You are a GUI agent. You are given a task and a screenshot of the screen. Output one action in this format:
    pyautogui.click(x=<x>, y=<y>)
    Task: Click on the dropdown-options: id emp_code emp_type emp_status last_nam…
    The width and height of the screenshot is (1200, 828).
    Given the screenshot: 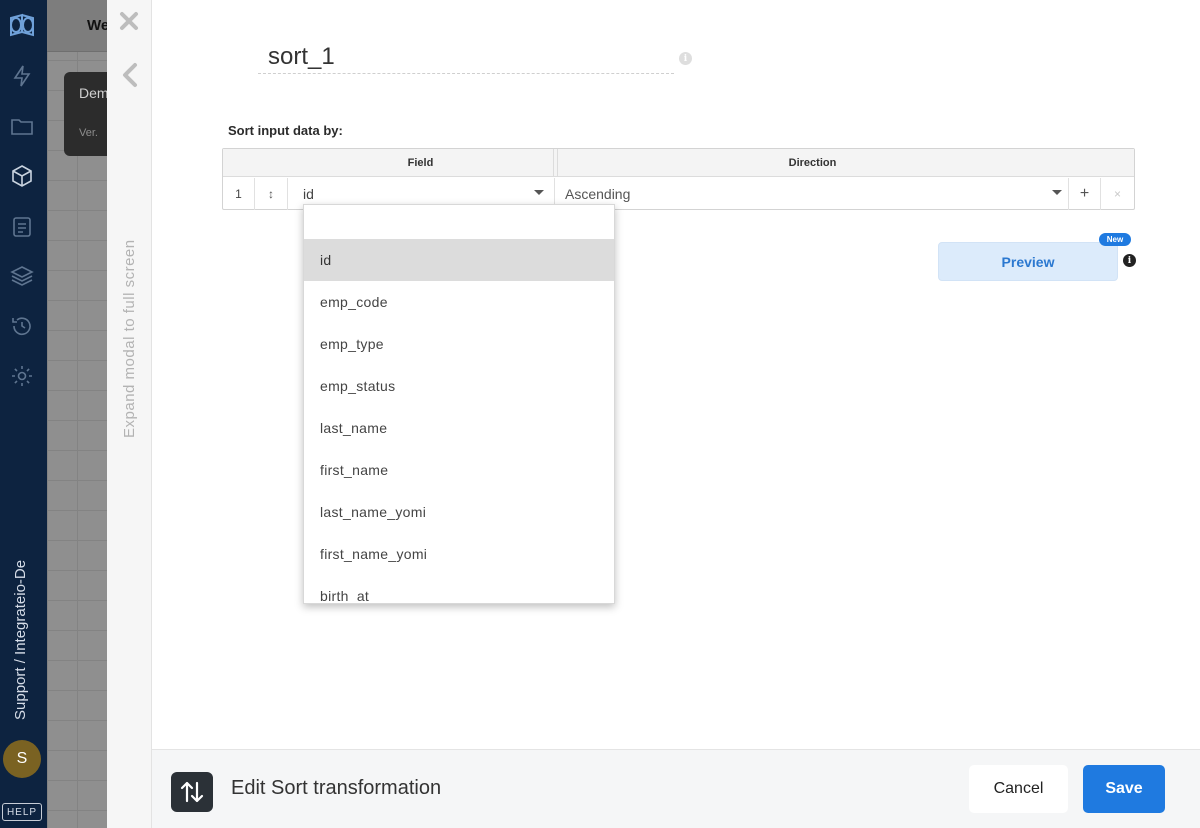 What is the action you would take?
    pyautogui.click(x=459, y=421)
    